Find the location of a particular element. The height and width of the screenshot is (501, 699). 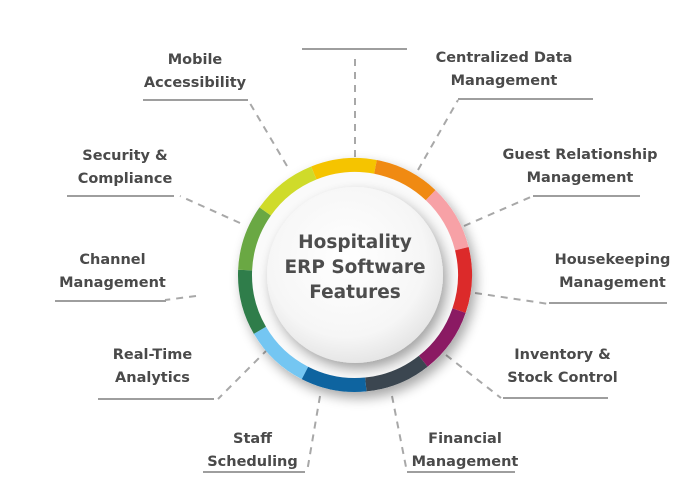

label-line: Centralized Data is located at coordinates (504, 58).